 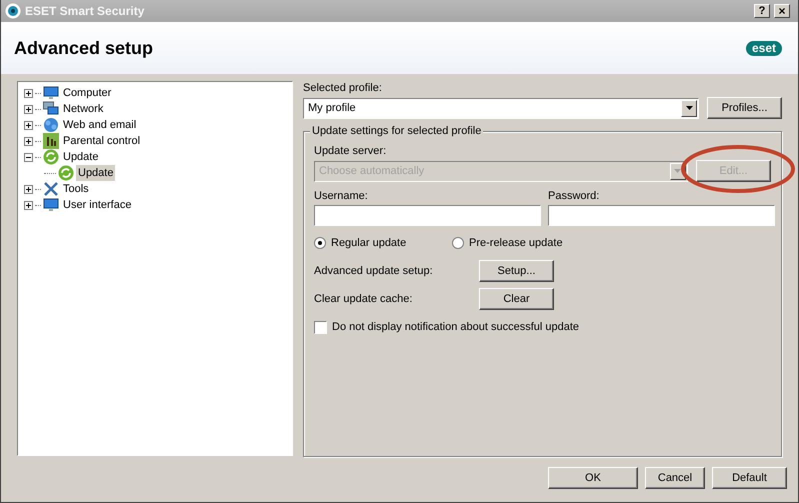 I want to click on window-title: ESET Smart Security, so click(x=85, y=11).